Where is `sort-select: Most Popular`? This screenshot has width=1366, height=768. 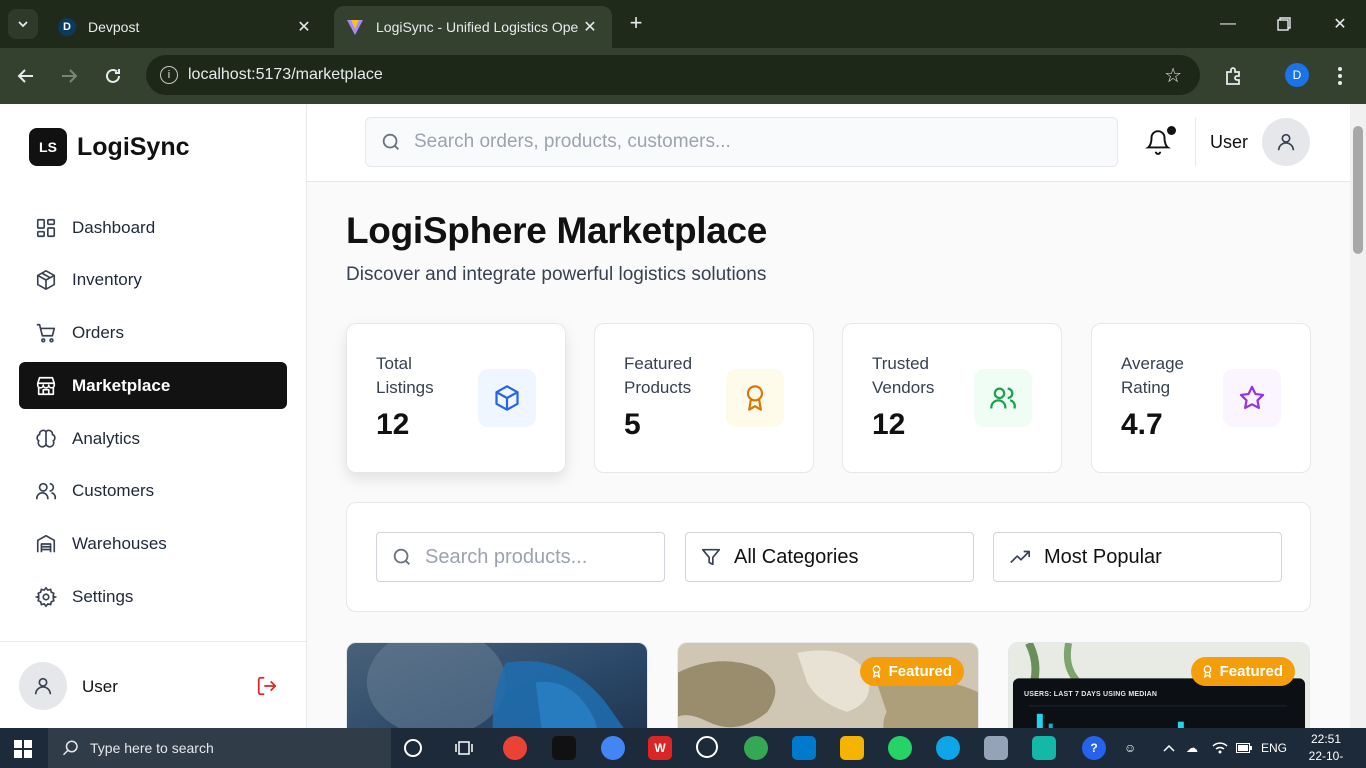 sort-select: Most Popular is located at coordinates (1137, 557).